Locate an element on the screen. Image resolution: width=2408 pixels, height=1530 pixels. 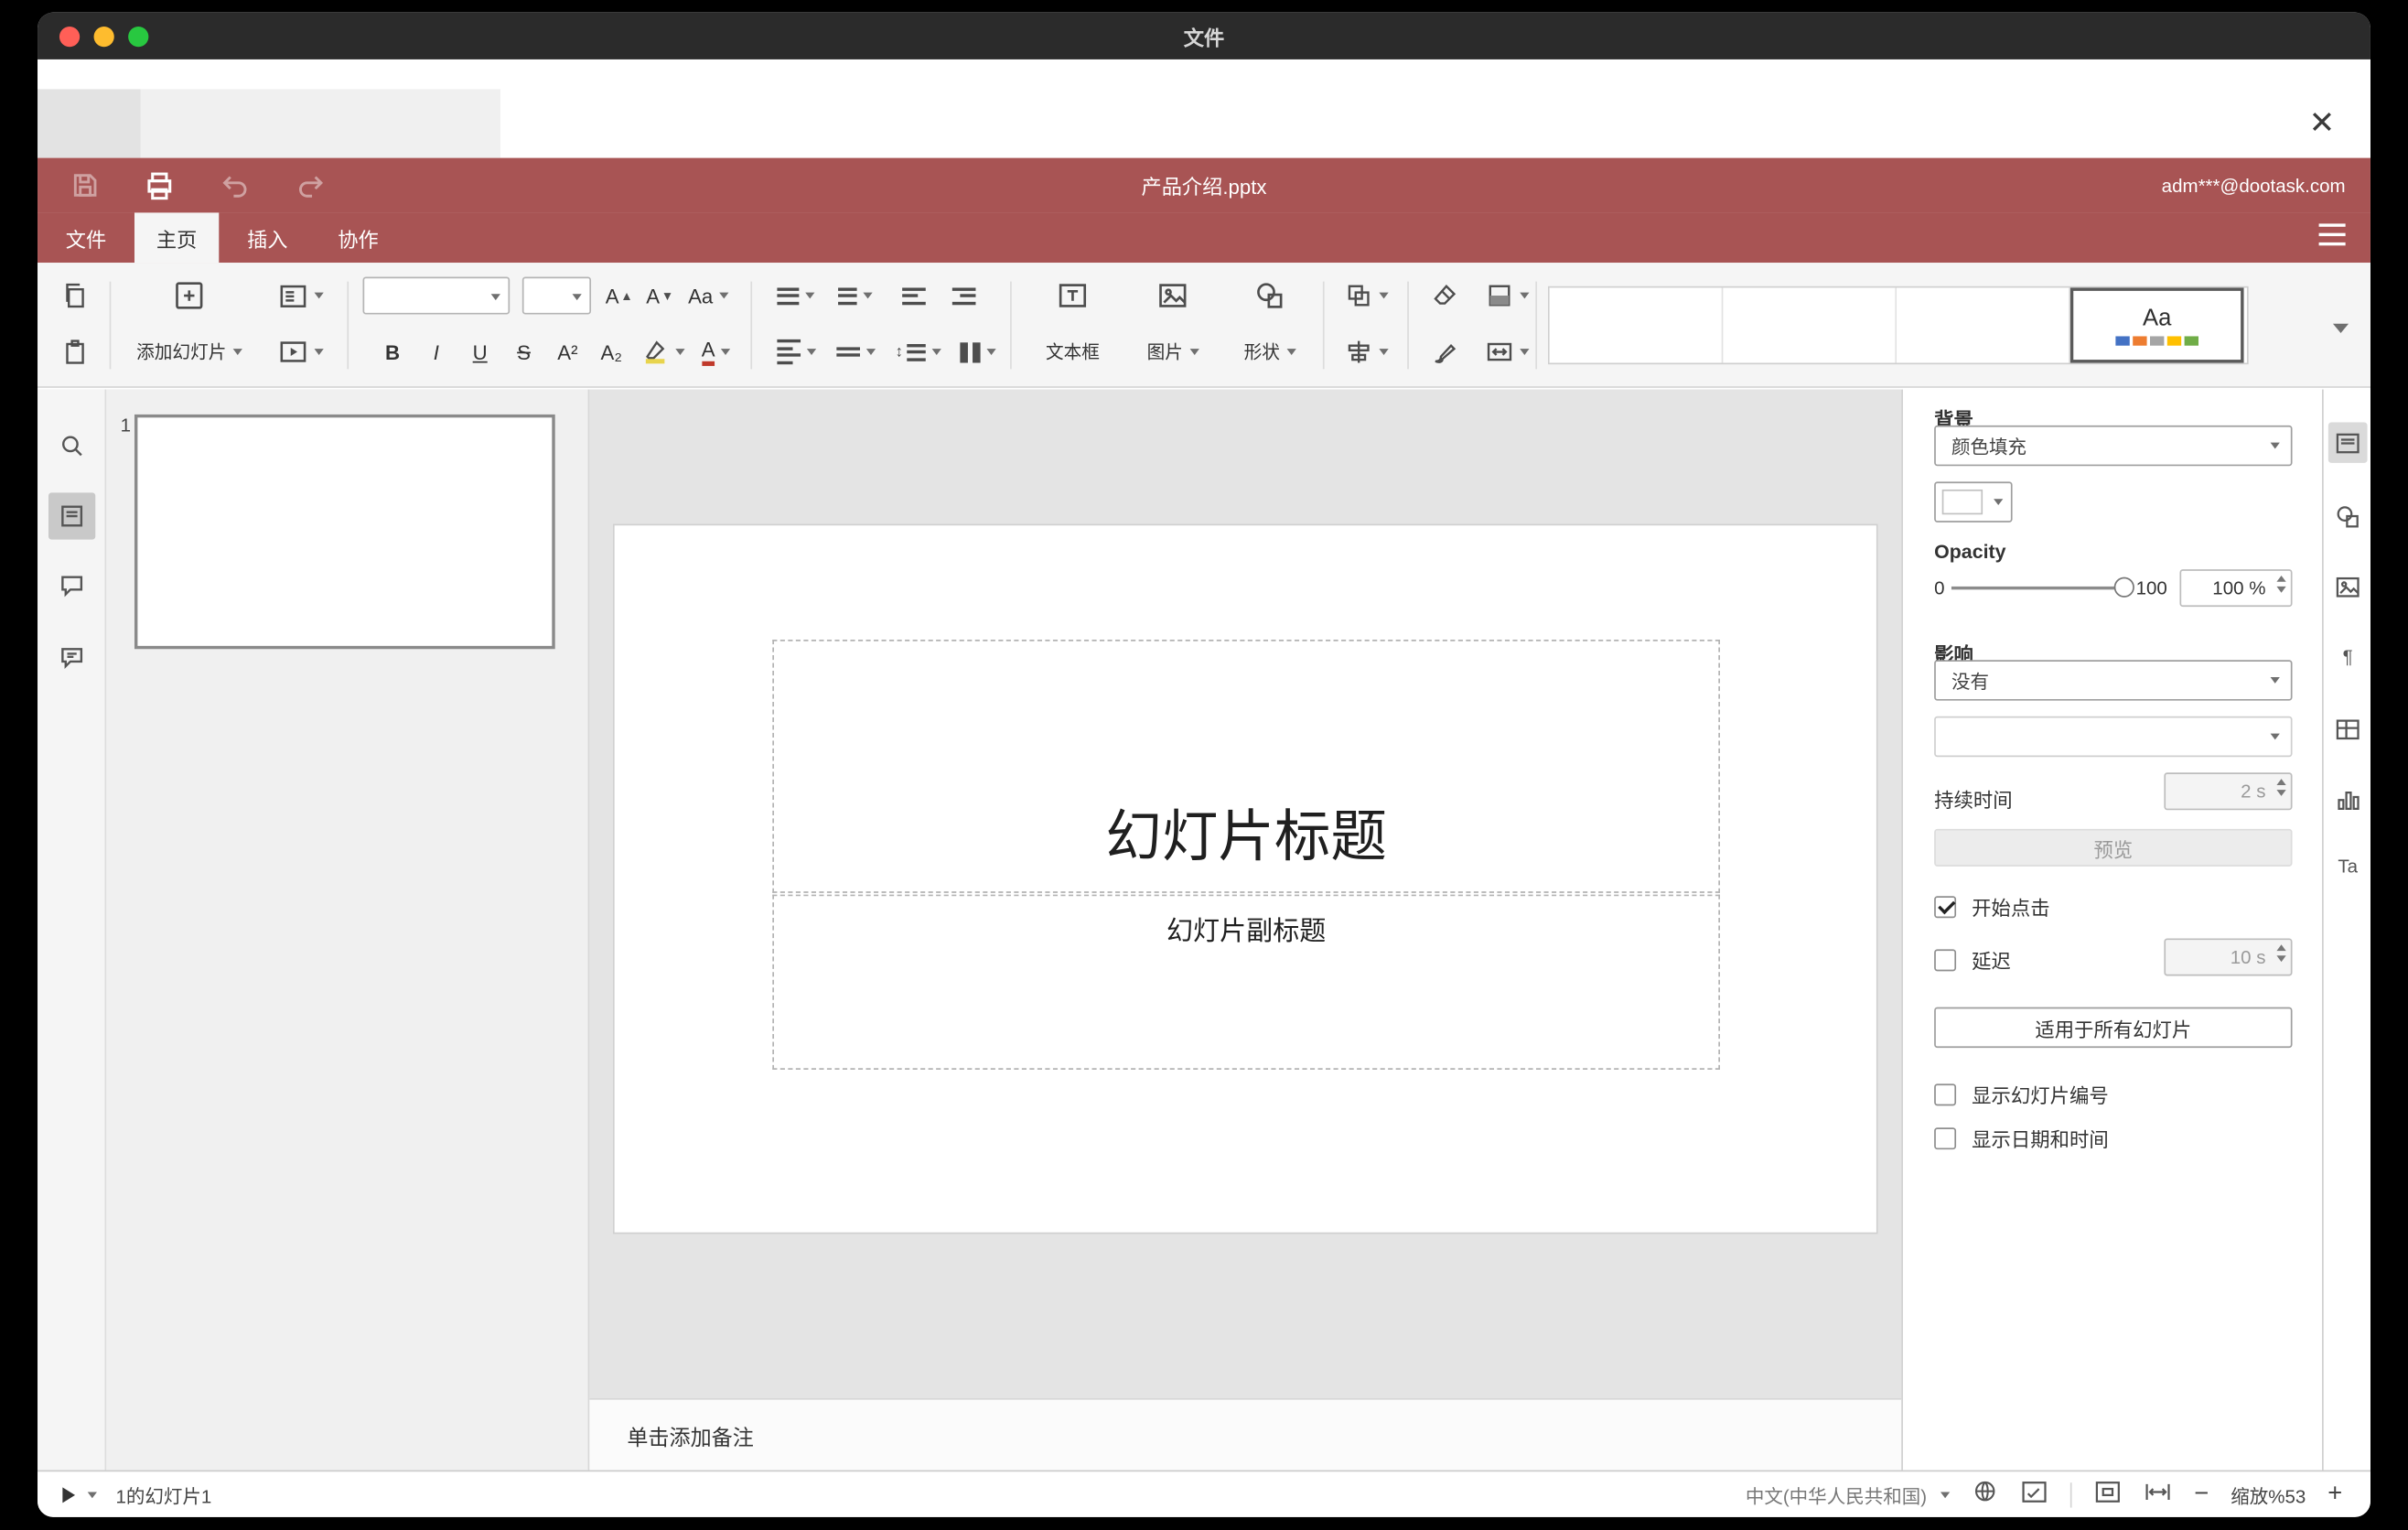
image-icon is located at coordinates (1173, 295).